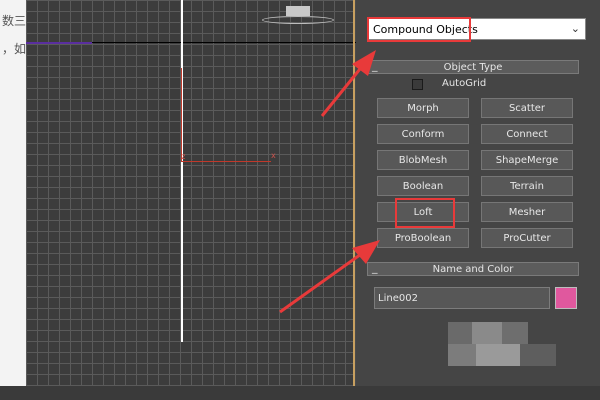 The image size is (600, 400). Describe the element at coordinates (329, 182) in the screenshot. I see `annotation-arrows` at that location.